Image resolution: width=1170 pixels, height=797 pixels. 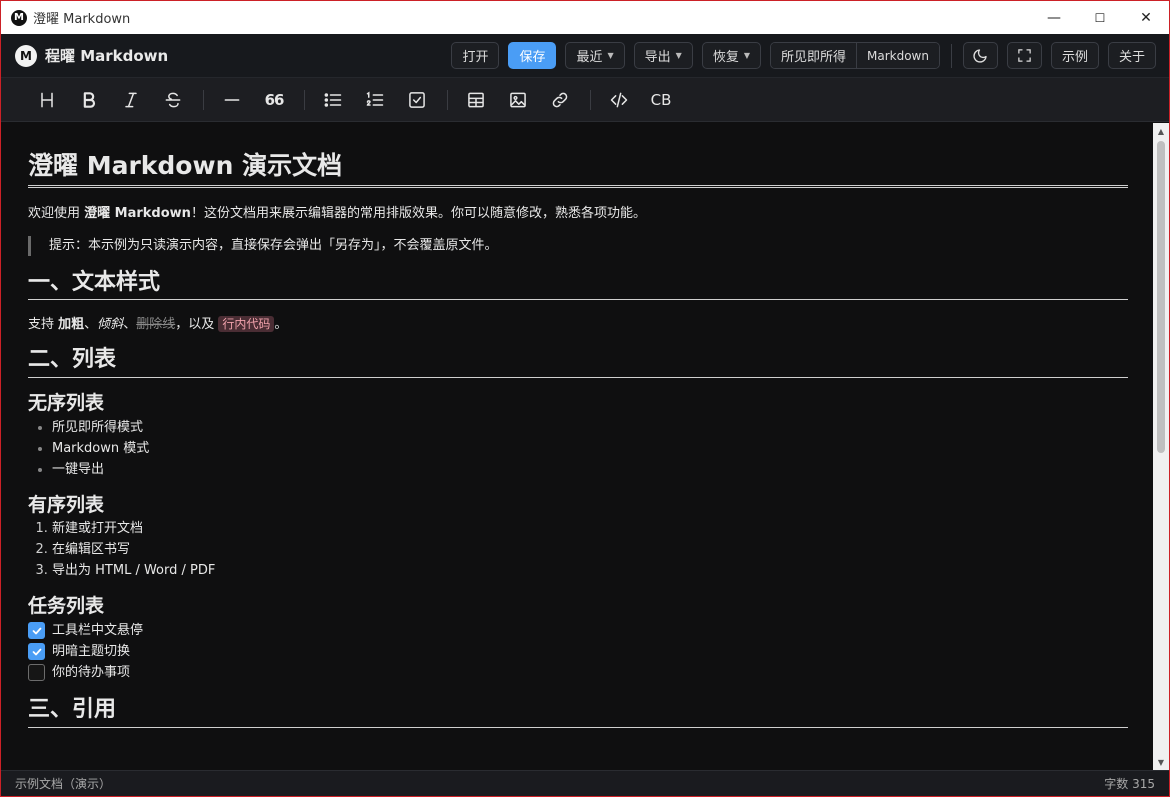 I want to click on brand: M 程曜 Markdown, so click(x=92, y=55).